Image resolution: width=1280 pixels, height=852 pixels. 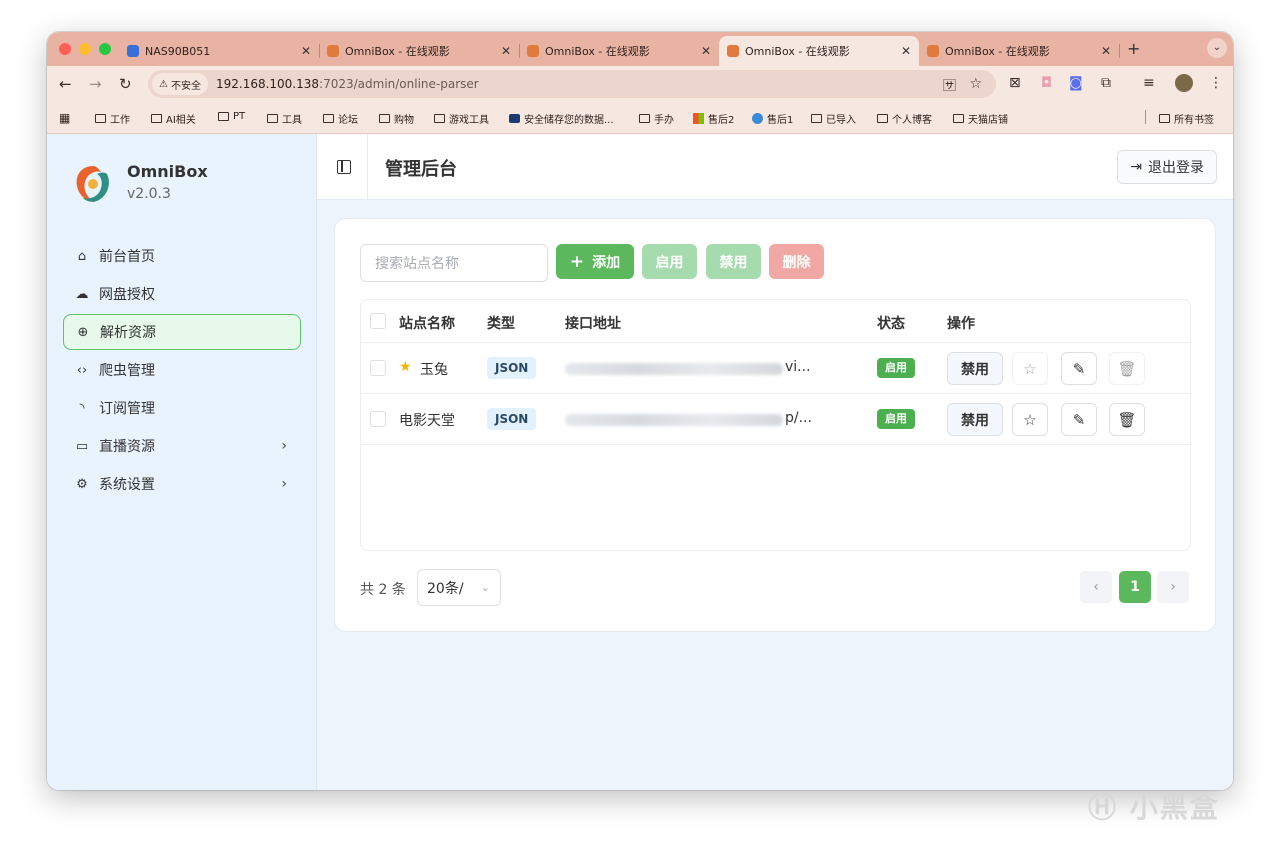 What do you see at coordinates (133, 51) in the screenshot?
I see `nas-favicon-icon` at bounding box center [133, 51].